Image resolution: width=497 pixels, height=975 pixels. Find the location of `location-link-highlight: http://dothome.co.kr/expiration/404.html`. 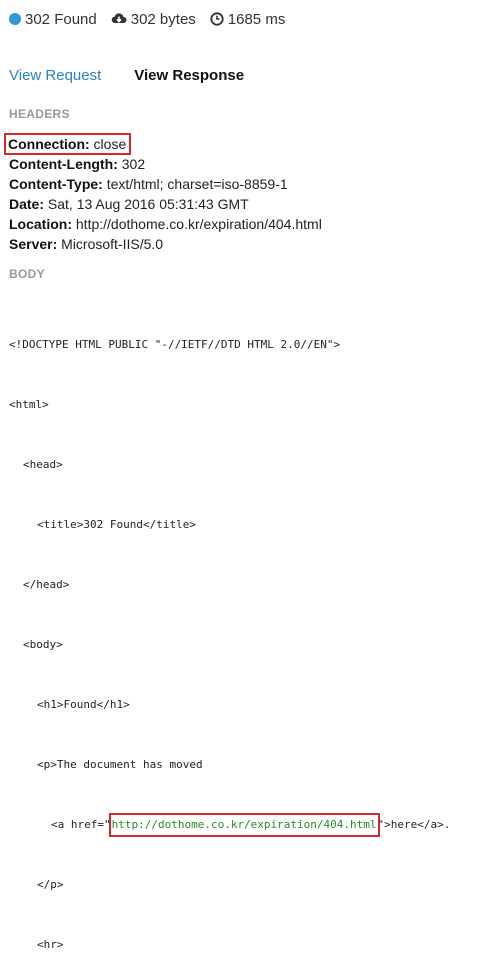

location-link-highlight: http://dothome.co.kr/expiration/404.html is located at coordinates (244, 825).